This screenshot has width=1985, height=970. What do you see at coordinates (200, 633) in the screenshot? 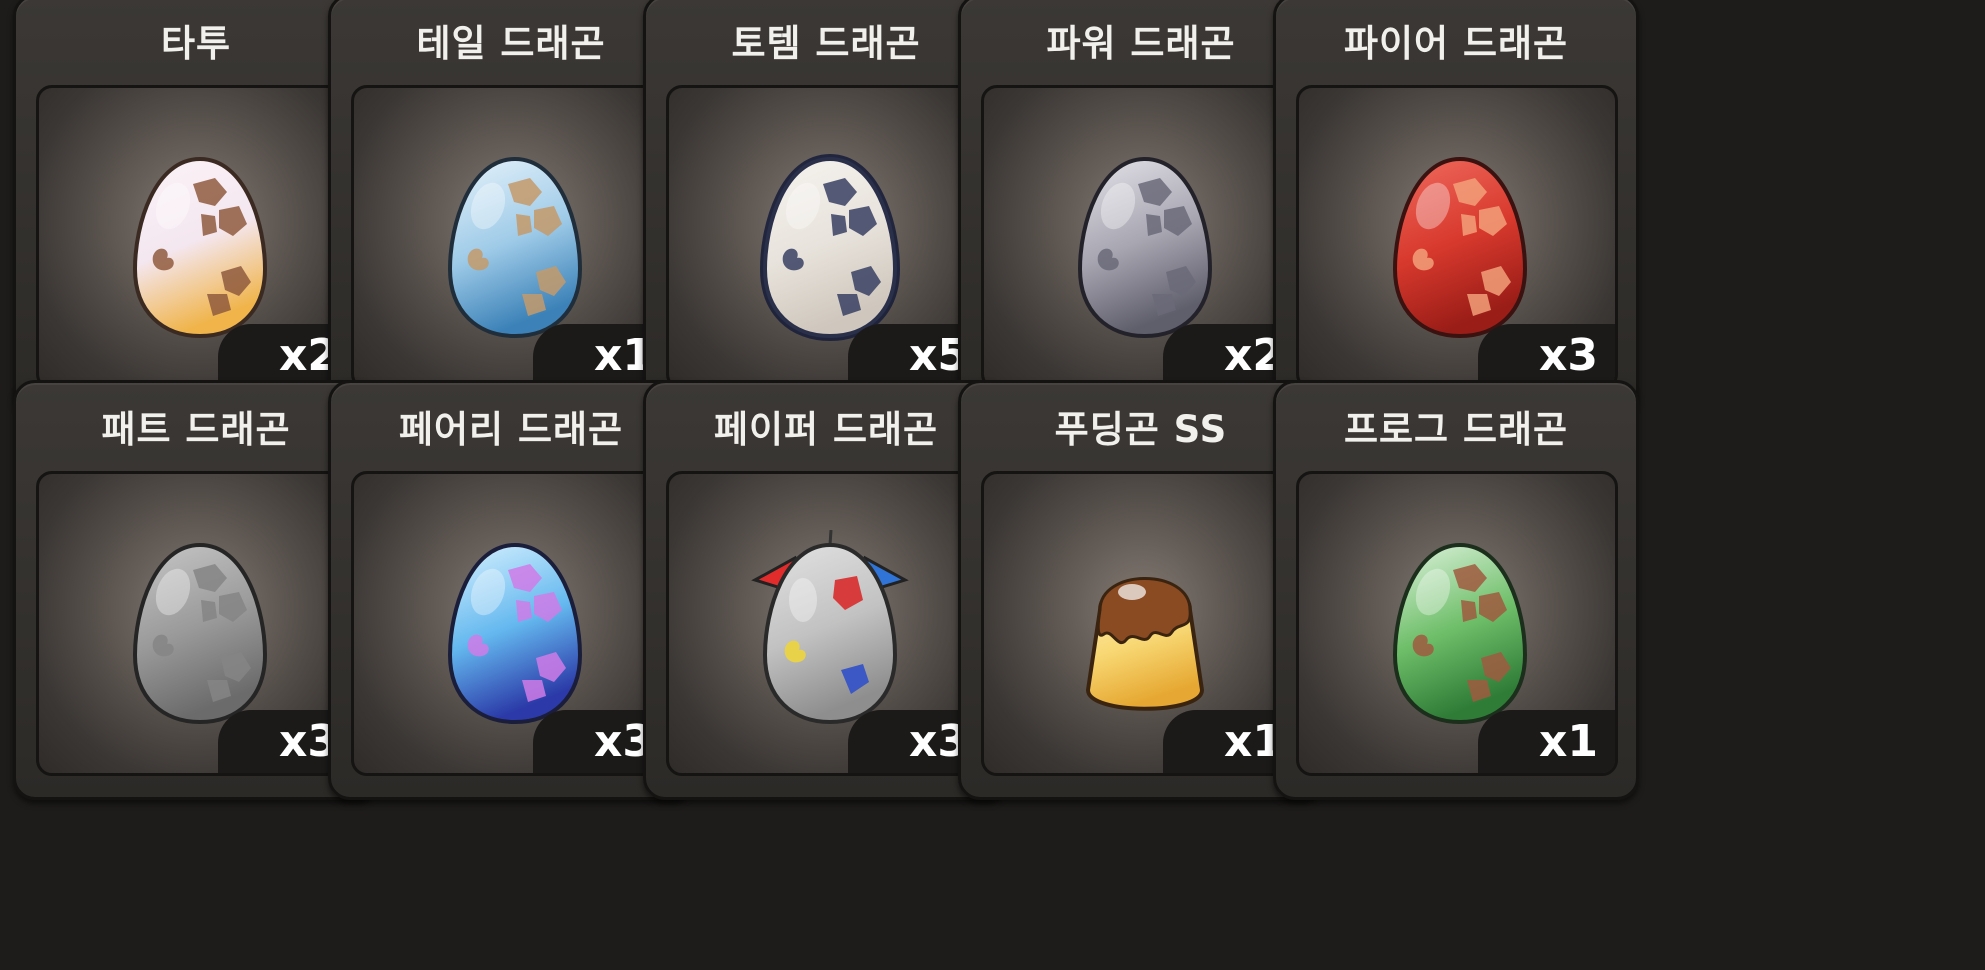
I see `fat-dragon-egg-icon` at bounding box center [200, 633].